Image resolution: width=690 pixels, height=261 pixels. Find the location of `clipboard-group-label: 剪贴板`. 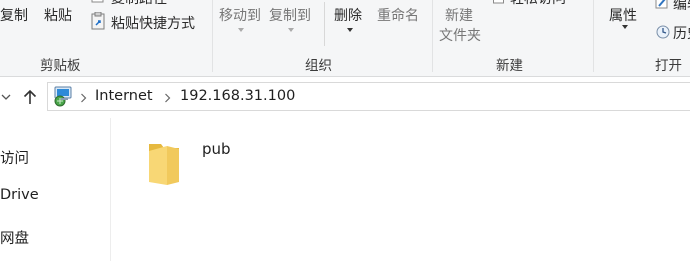

clipboard-group-label: 剪贴板 is located at coordinates (60, 66).